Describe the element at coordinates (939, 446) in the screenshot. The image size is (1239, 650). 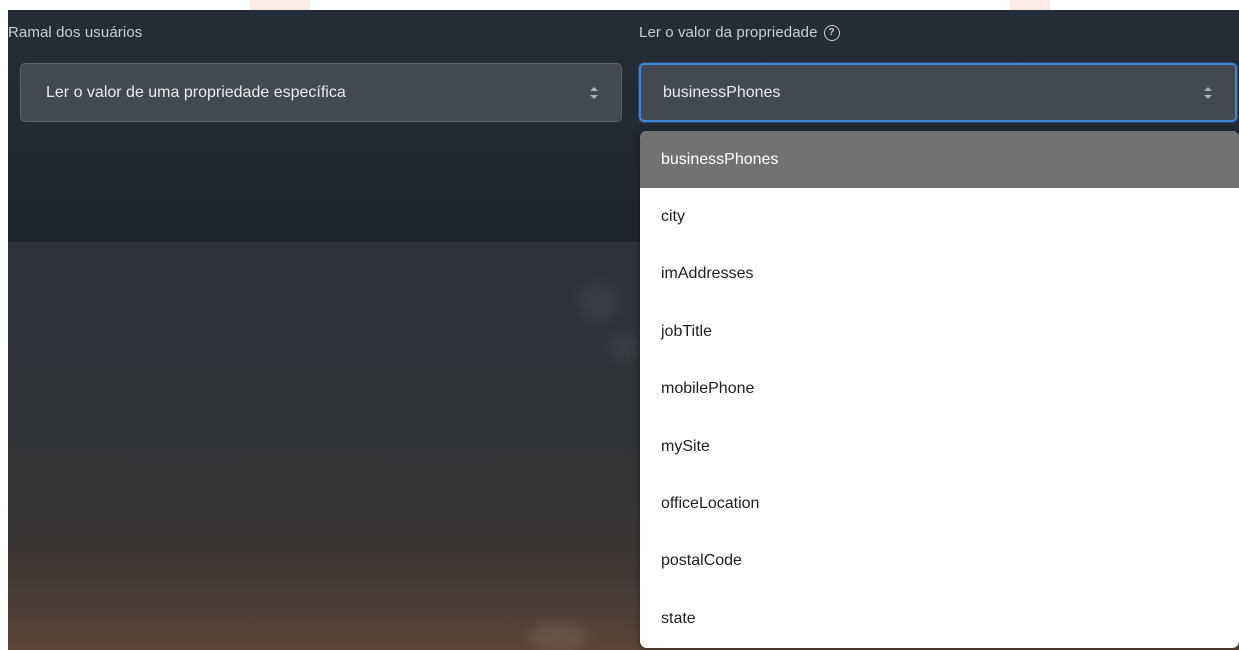
I see `dropdown-option: mySite` at that location.